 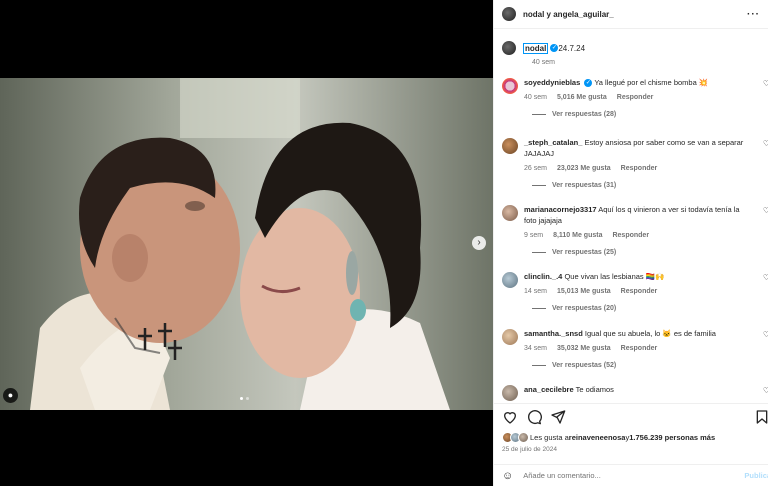 What do you see at coordinates (549, 389) in the screenshot?
I see `comment-username: ana_cecilebre` at bounding box center [549, 389].